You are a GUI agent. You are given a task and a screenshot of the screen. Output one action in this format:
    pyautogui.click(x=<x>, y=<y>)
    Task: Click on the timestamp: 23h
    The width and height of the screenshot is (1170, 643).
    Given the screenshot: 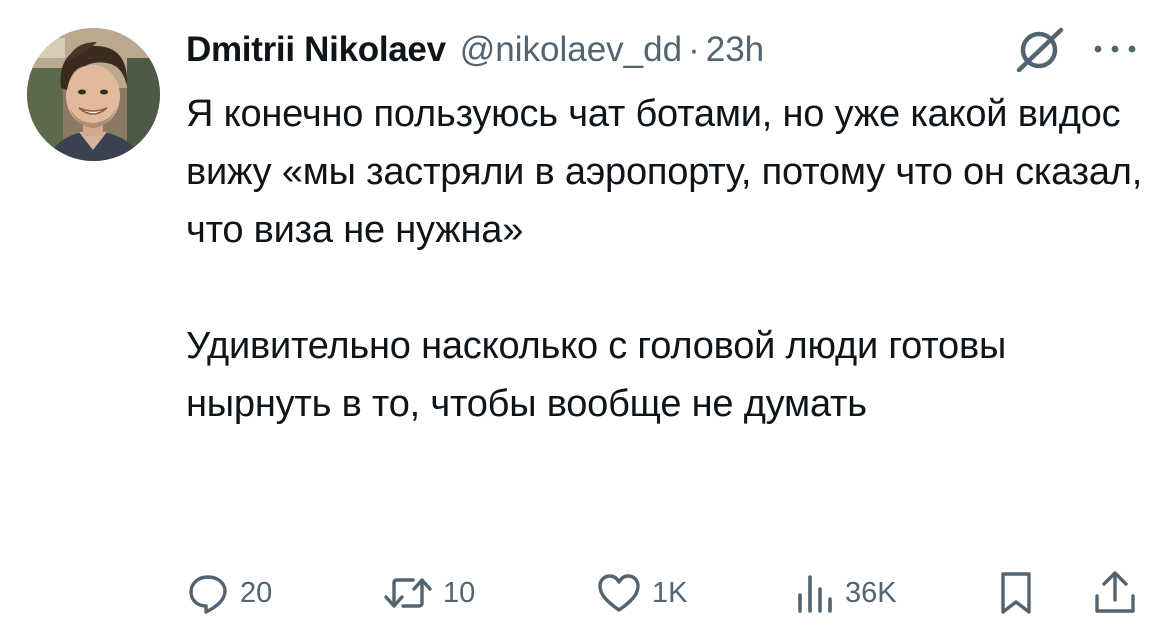 What is the action you would take?
    pyautogui.click(x=735, y=50)
    